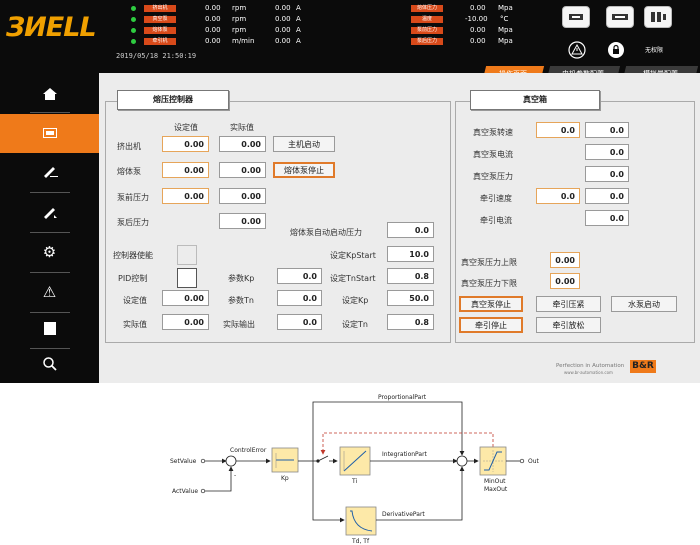  I want to click on minus-sign: -, so click(235, 475).